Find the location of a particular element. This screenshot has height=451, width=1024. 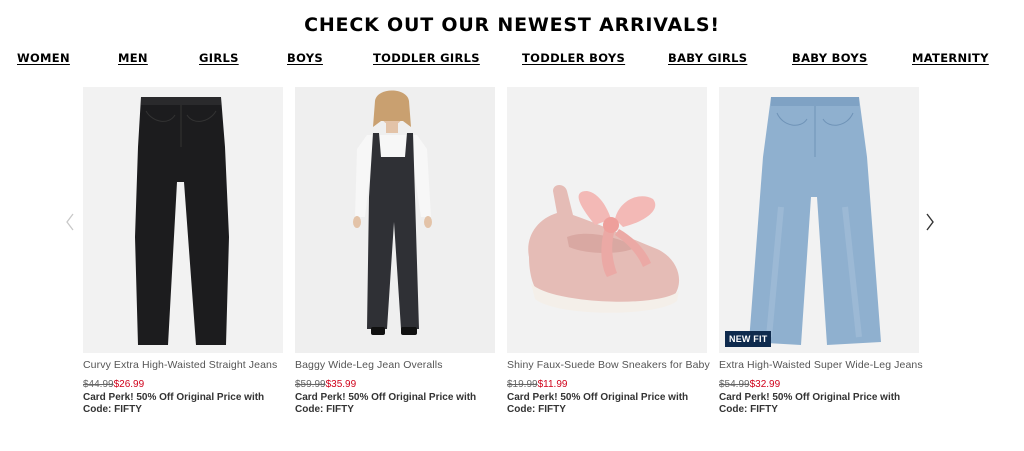

nav-link-toddler-girls: TODDLER GIRLS is located at coordinates (426, 58).